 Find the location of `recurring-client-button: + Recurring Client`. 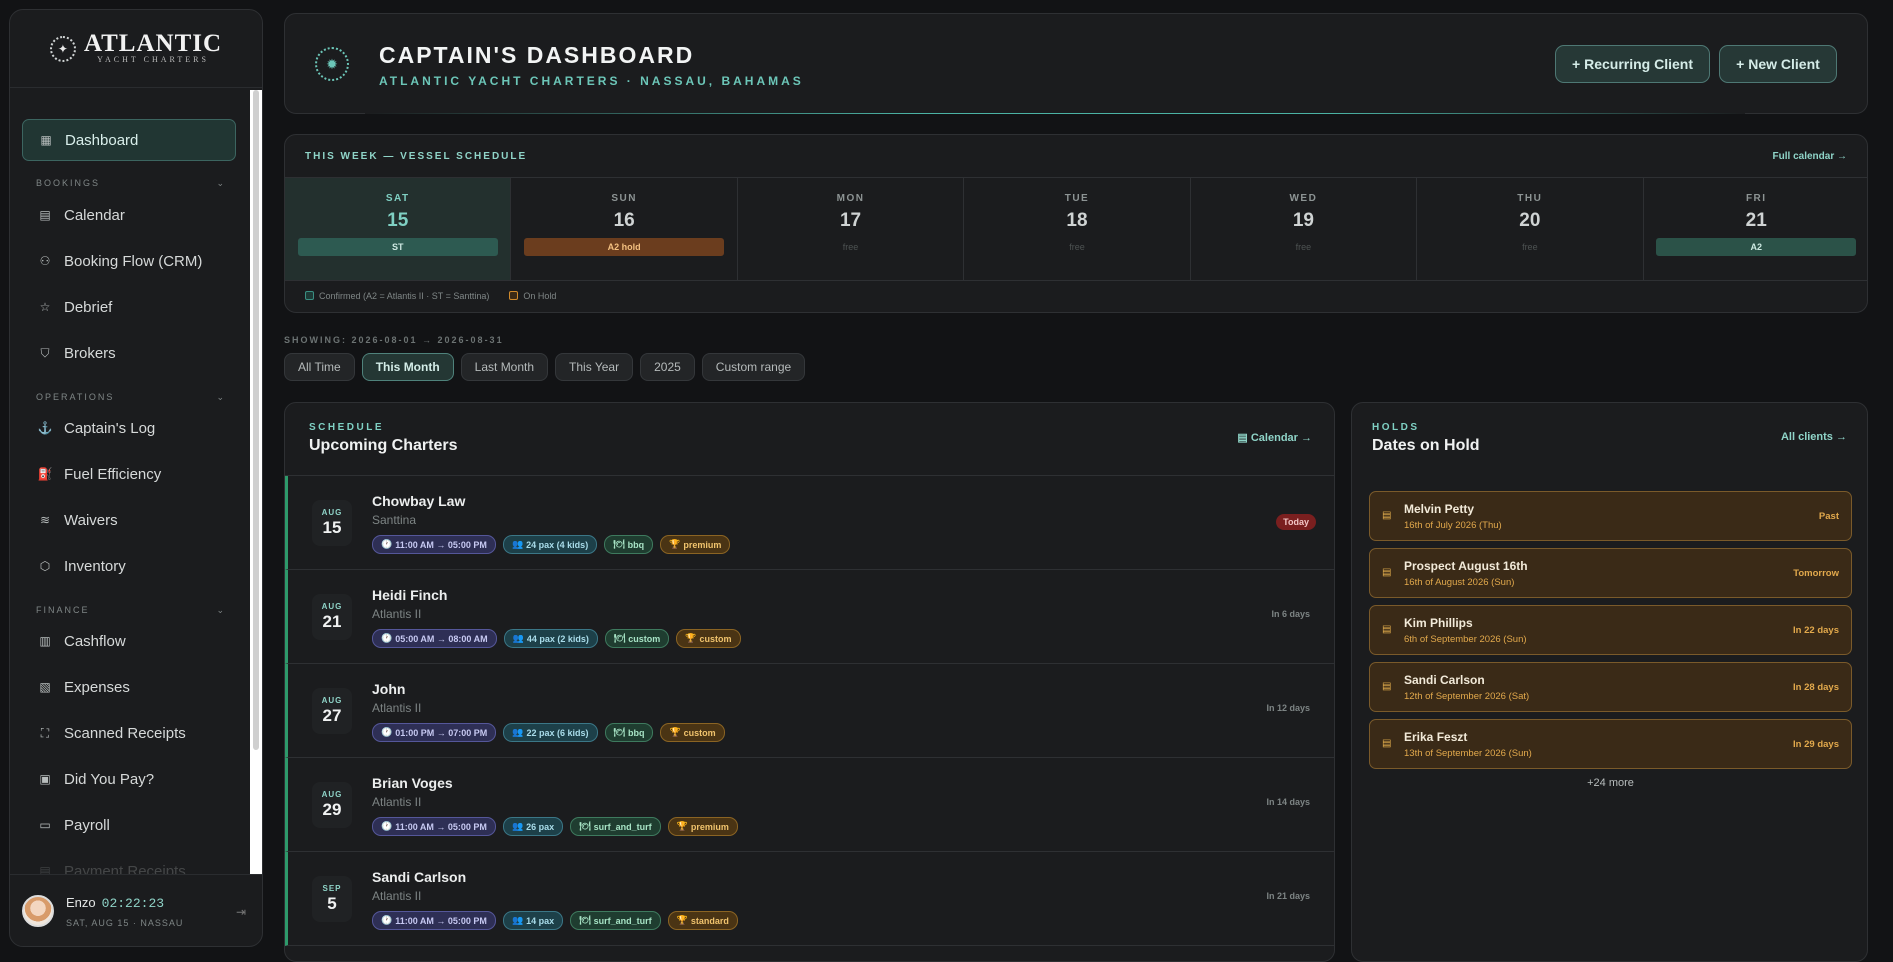

recurring-client-button: + Recurring Client is located at coordinates (1632, 64).